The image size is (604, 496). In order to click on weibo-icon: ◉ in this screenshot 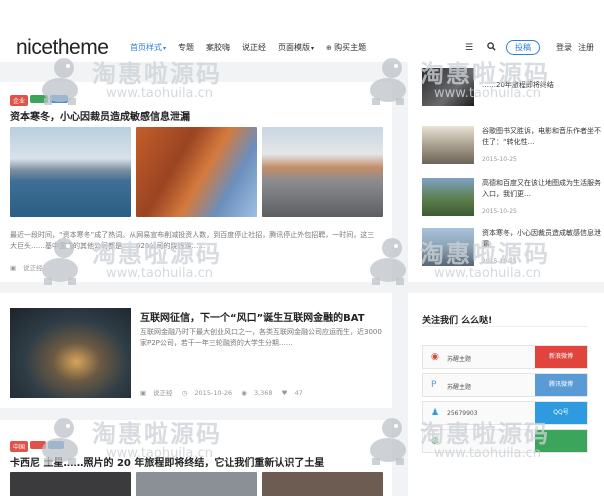, I will do `click(435, 357)`.